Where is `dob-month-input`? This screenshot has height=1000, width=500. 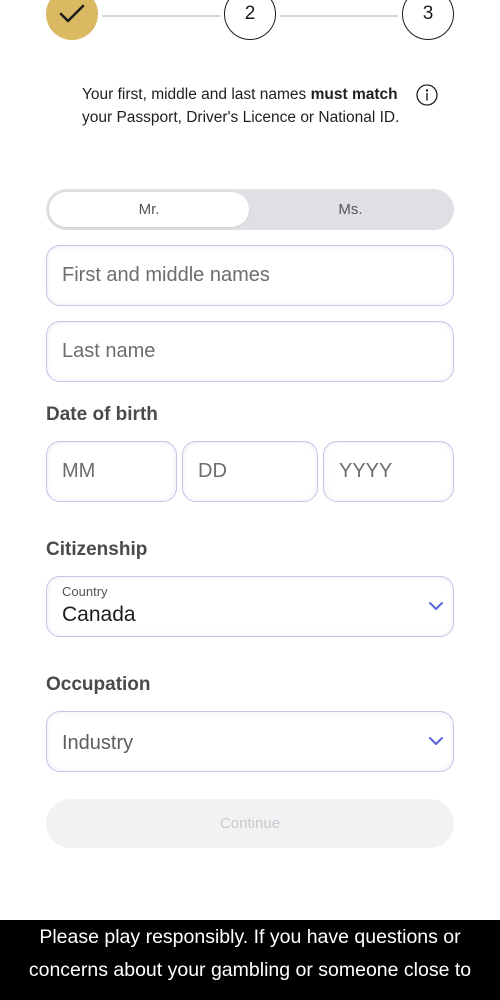
dob-month-input is located at coordinates (111, 471).